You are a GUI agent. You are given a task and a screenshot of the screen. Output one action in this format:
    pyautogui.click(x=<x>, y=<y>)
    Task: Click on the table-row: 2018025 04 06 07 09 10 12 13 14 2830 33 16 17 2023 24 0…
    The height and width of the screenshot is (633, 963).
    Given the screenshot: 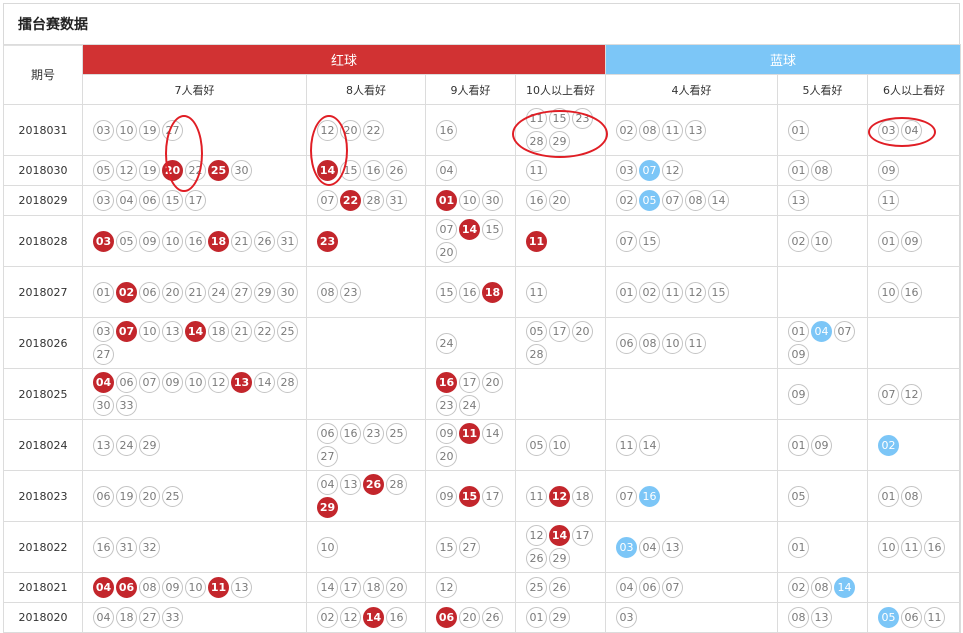 What is the action you would take?
    pyautogui.click(x=482, y=394)
    